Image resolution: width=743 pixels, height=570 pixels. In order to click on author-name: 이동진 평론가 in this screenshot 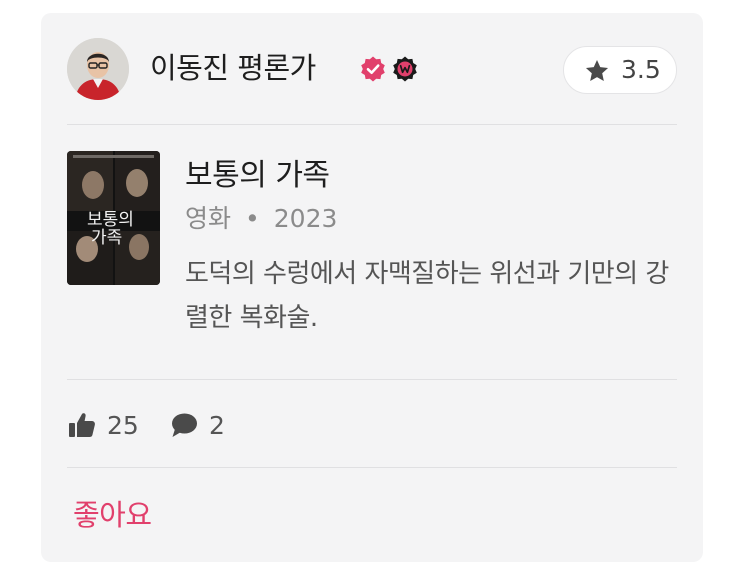, I will do `click(233, 68)`.